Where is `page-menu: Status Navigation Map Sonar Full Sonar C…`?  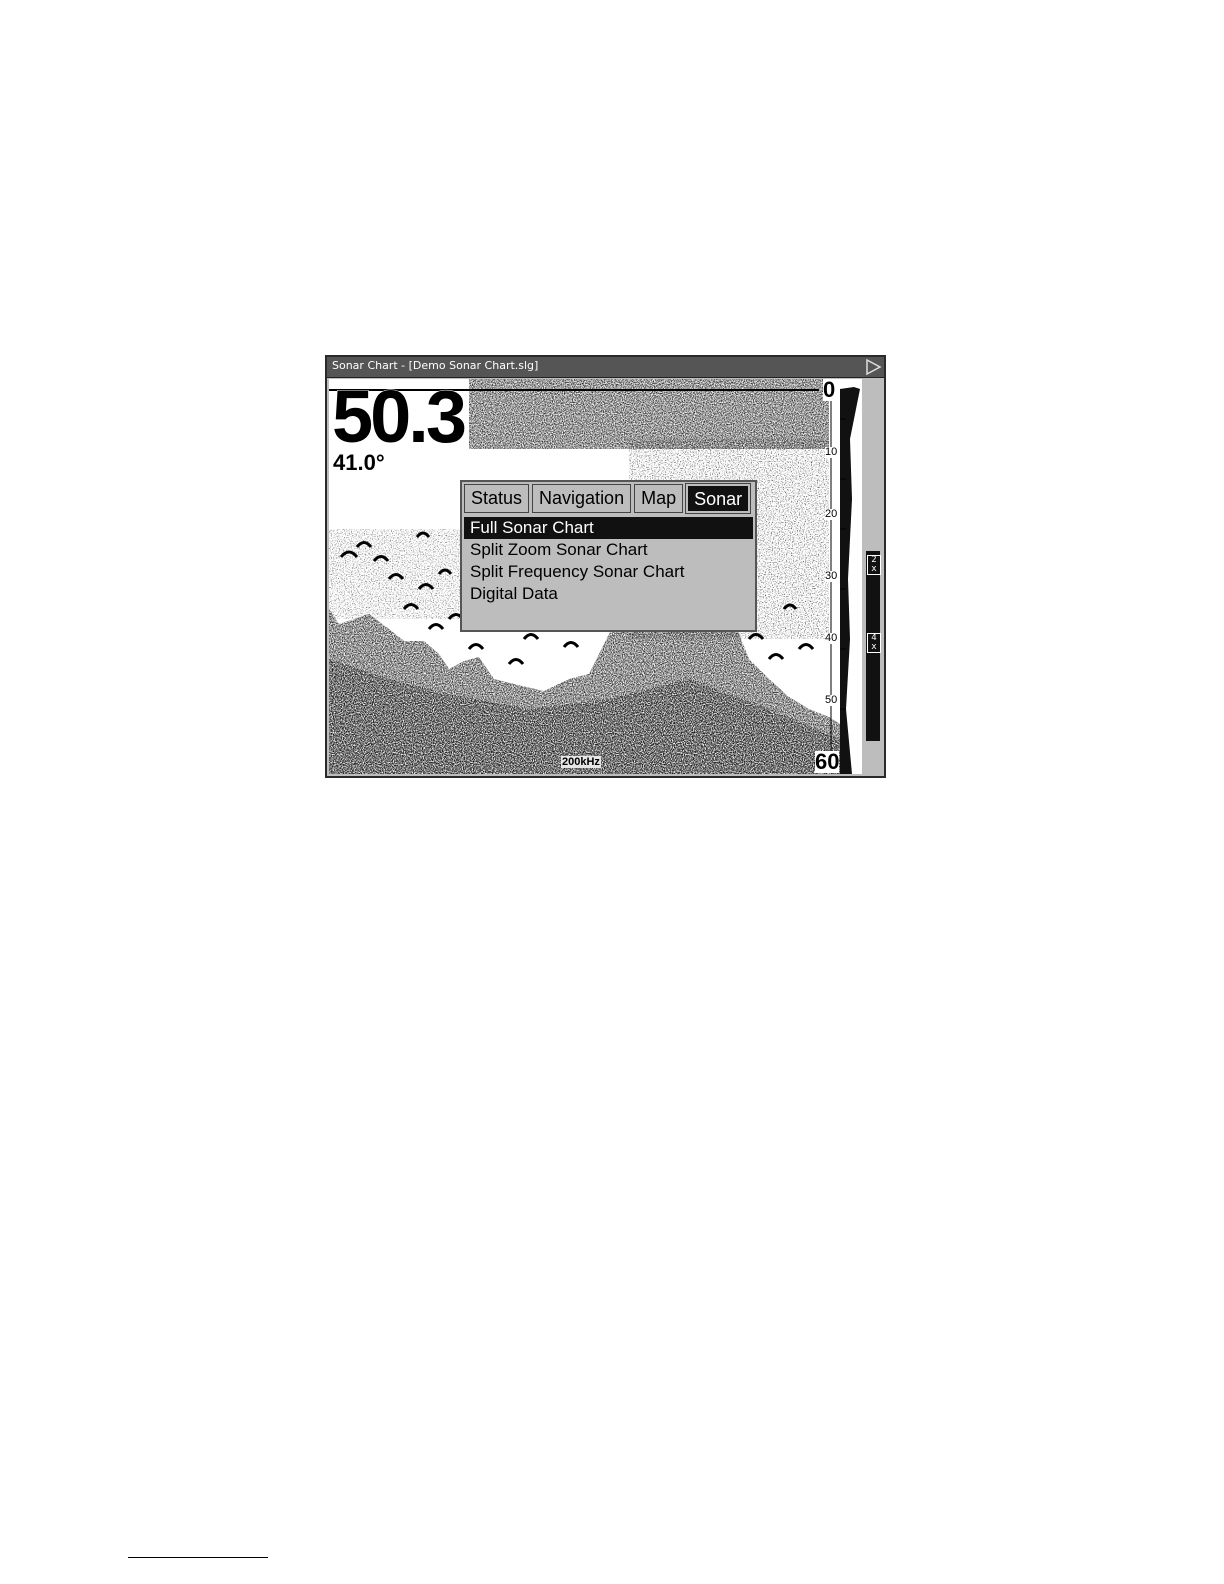
page-menu: Status Navigation Map Sonar Full Sonar C… is located at coordinates (608, 556).